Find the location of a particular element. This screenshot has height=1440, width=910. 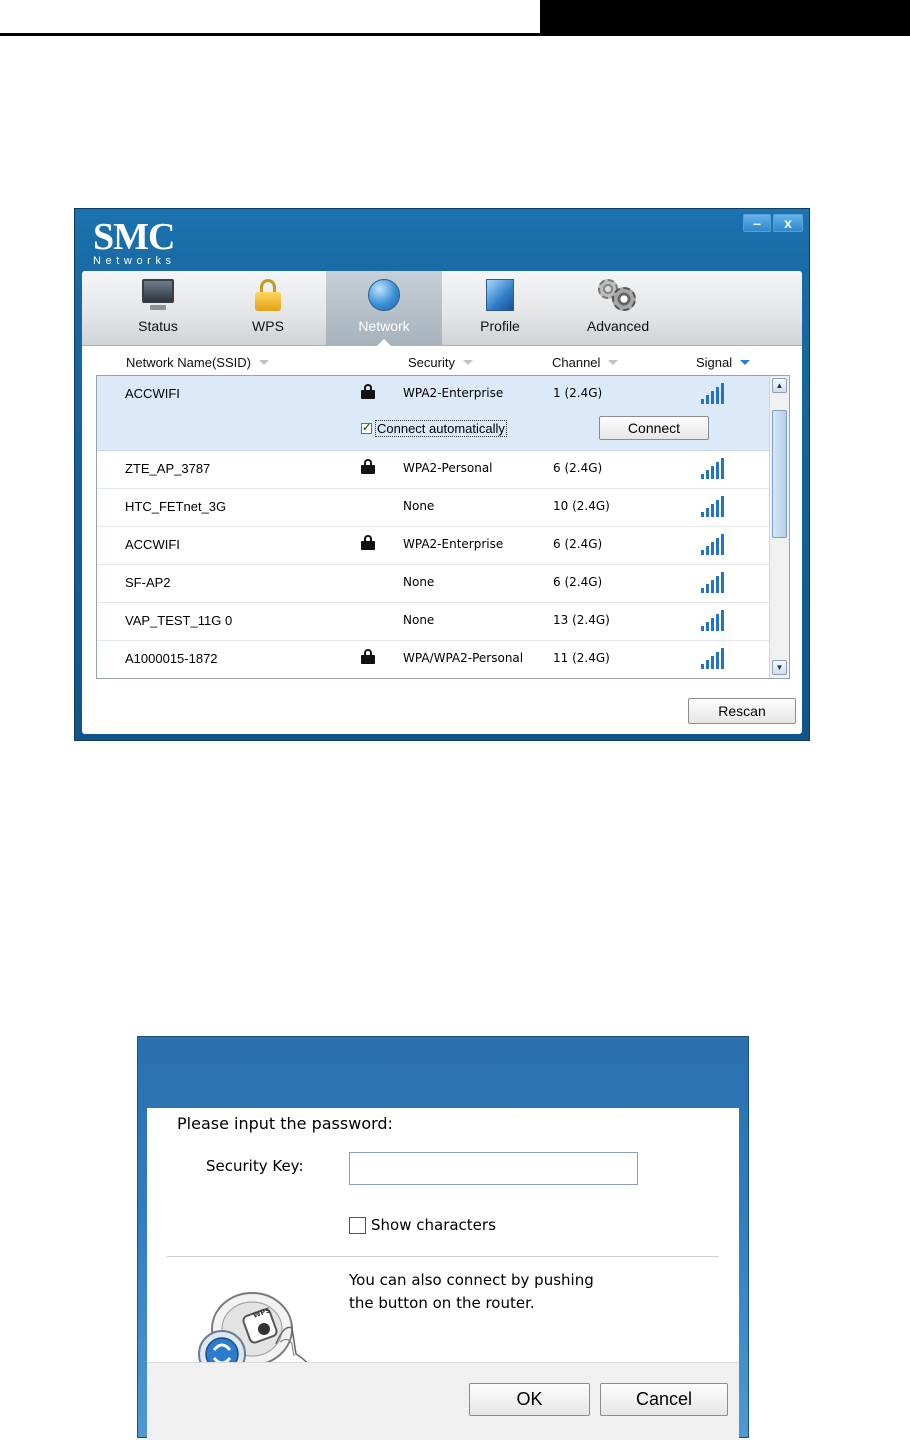

channel-cell: 1 (2.4G) is located at coordinates (578, 393).